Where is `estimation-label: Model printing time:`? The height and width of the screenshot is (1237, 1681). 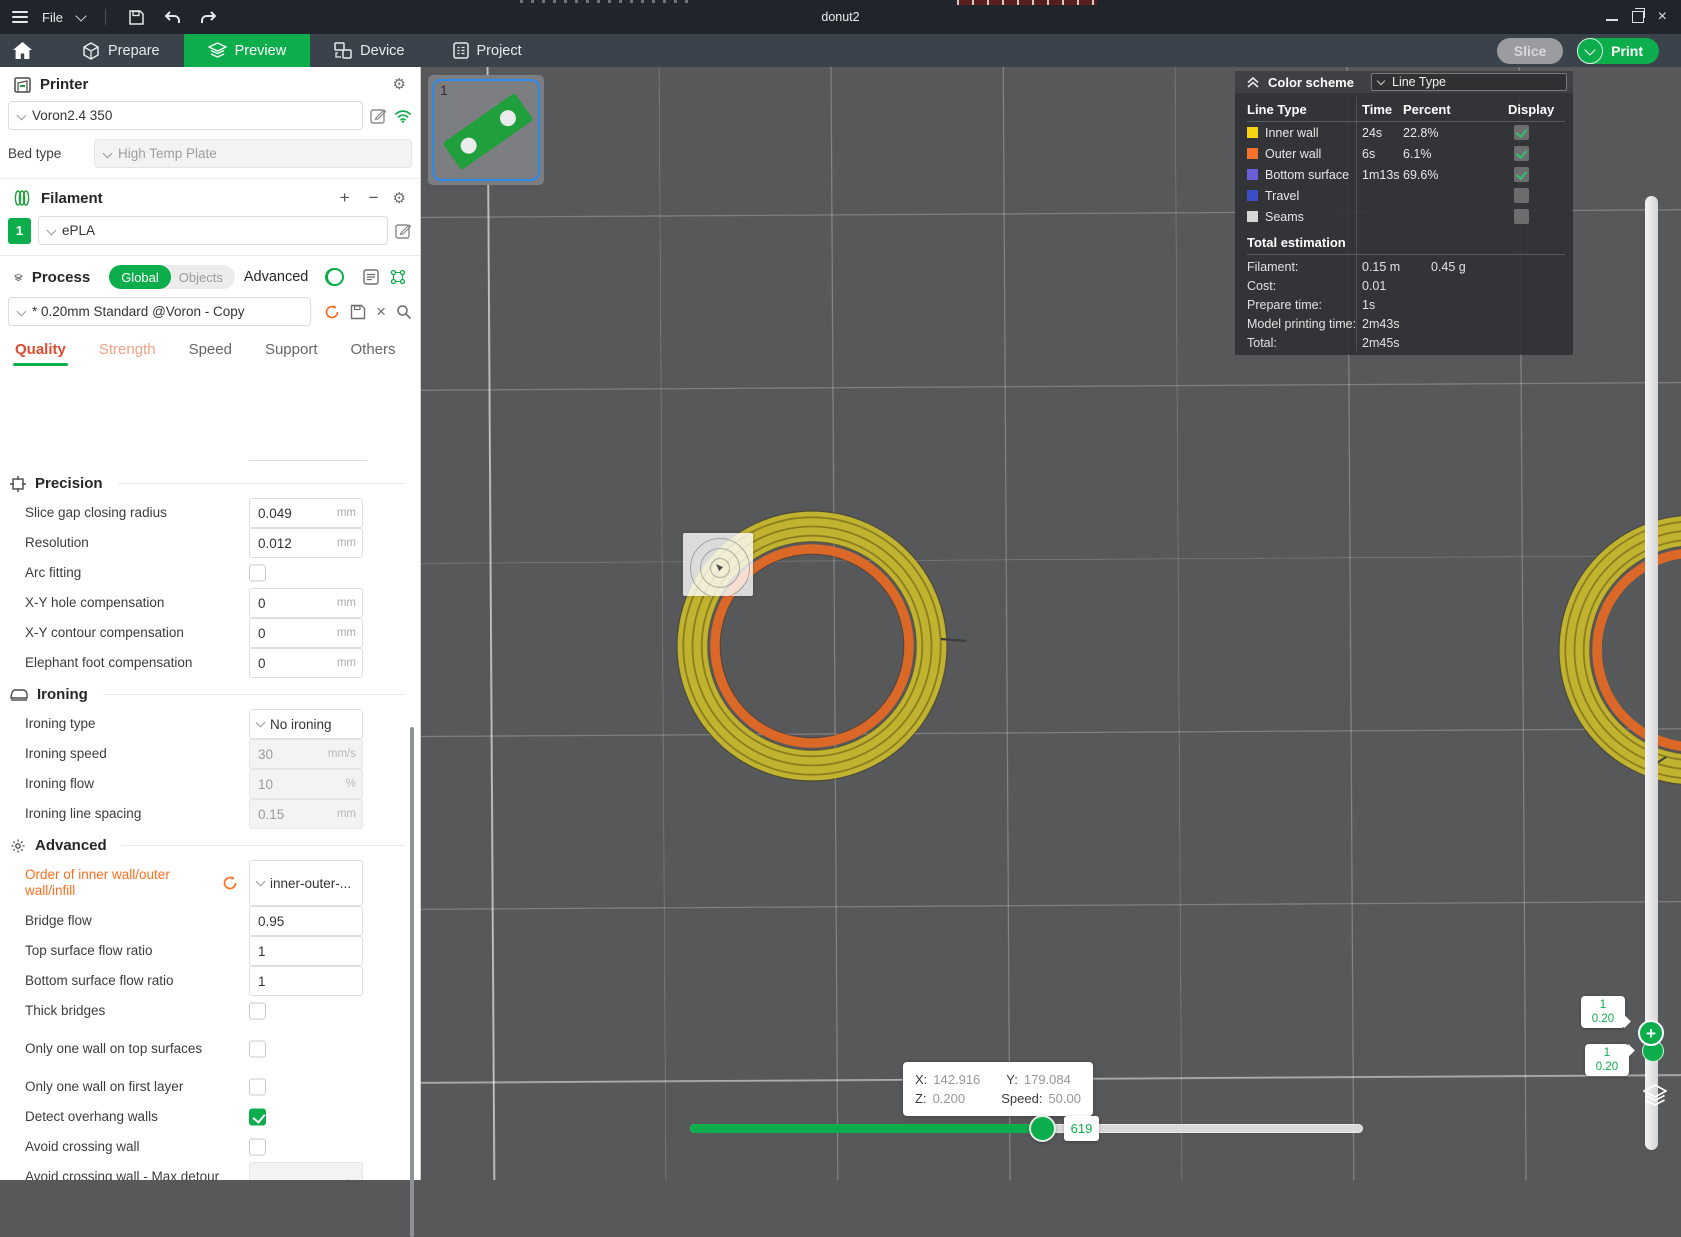 estimation-label: Model printing time: is located at coordinates (1304, 324).